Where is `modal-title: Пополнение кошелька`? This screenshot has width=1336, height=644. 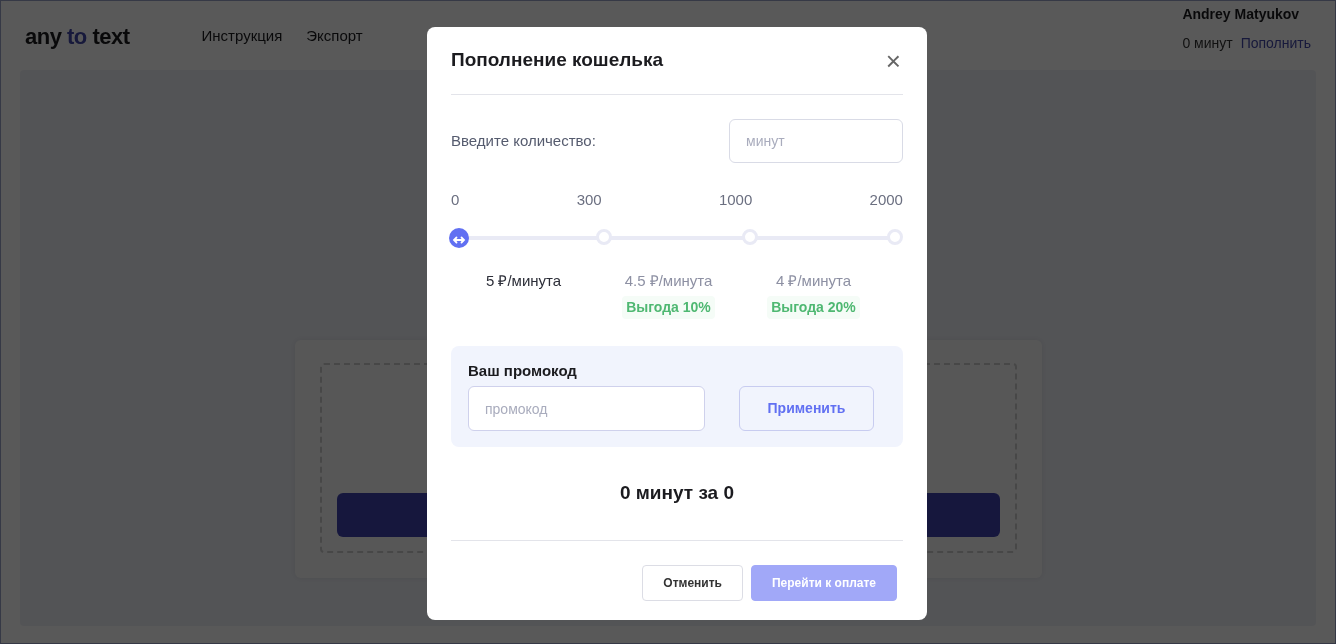 modal-title: Пополнение кошелька is located at coordinates (557, 60).